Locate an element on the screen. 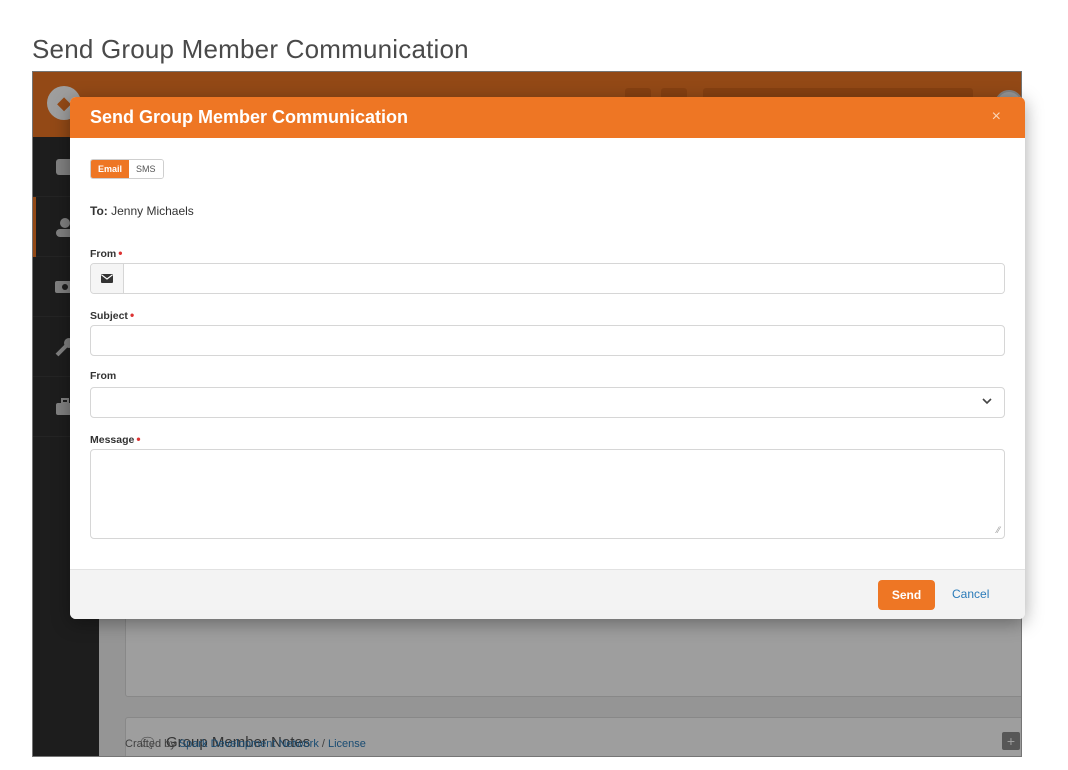  recipient-line: To: Jenny Michaels is located at coordinates (142, 211).